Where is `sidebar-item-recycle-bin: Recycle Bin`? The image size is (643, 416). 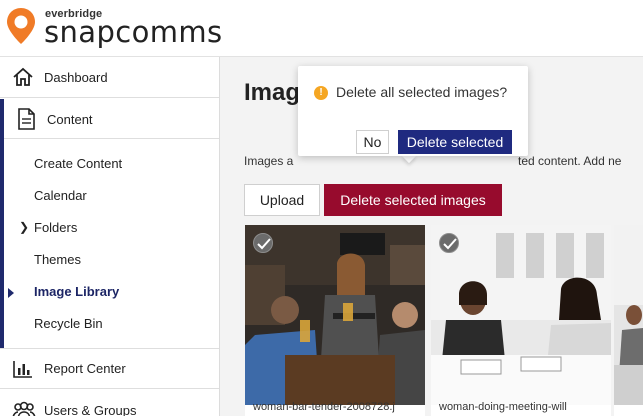 sidebar-item-recycle-bin: Recycle Bin is located at coordinates (68, 323).